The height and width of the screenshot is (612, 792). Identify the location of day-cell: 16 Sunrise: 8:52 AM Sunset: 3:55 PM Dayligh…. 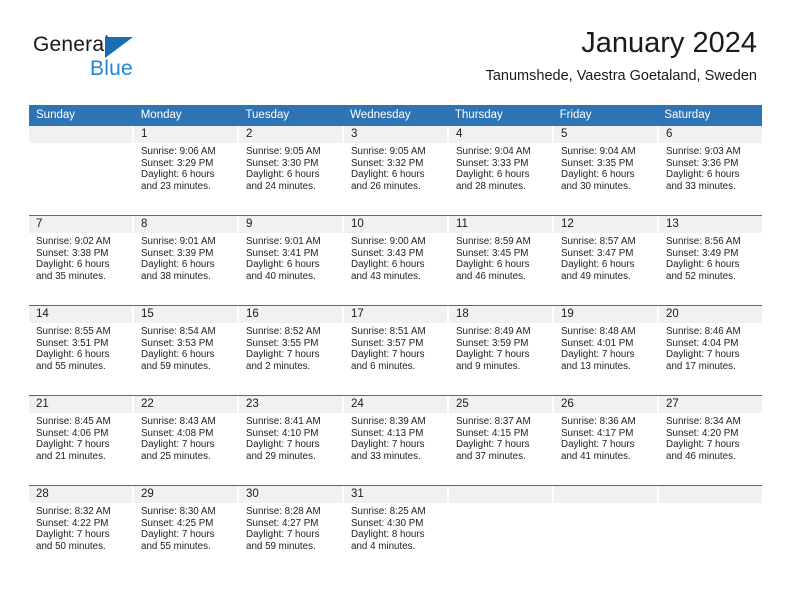
(291, 350).